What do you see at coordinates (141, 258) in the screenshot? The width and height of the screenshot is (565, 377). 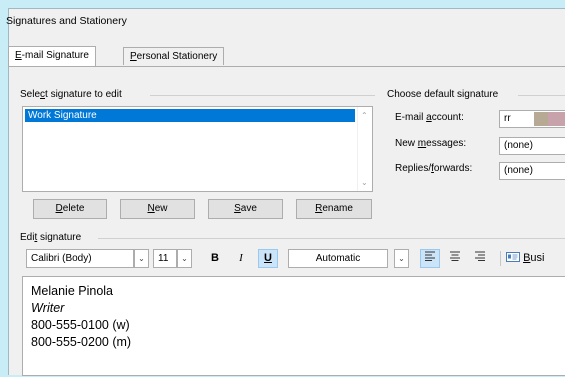 I see `font-dropdown-icon: ⌄` at bounding box center [141, 258].